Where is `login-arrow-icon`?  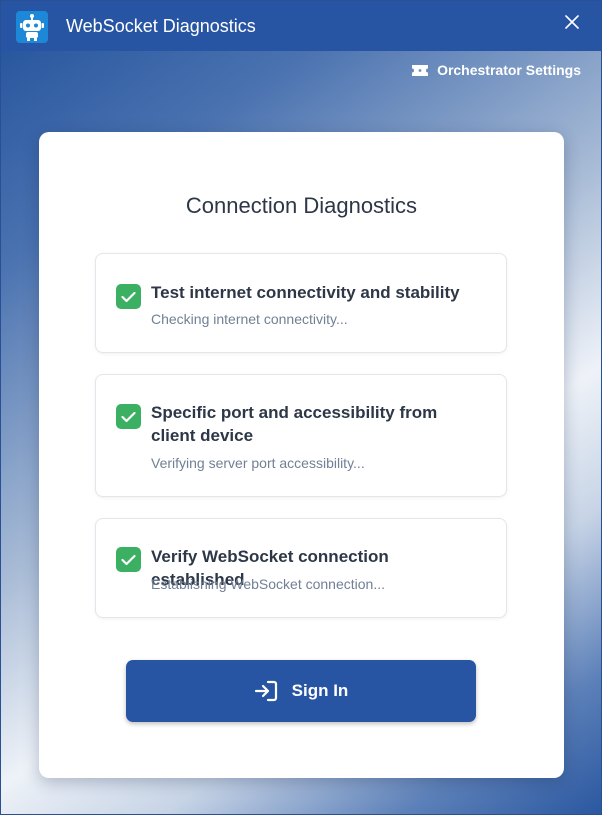
login-arrow-icon is located at coordinates (265, 691).